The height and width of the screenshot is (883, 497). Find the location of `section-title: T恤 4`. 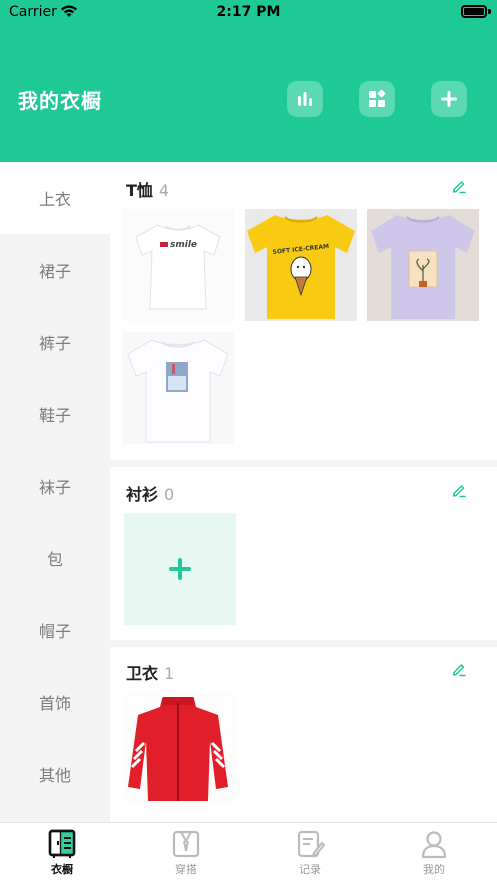

section-title: T恤 4 is located at coordinates (147, 189).